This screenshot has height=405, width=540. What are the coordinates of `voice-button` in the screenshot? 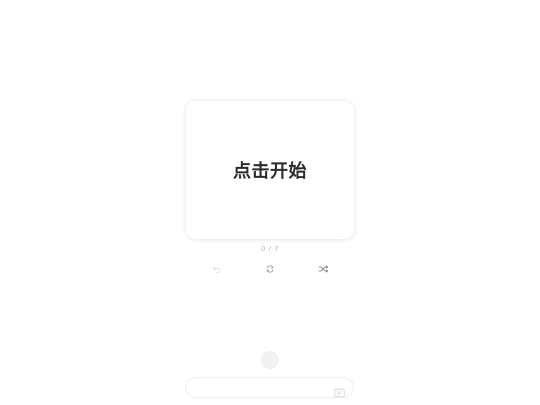 It's located at (270, 360).